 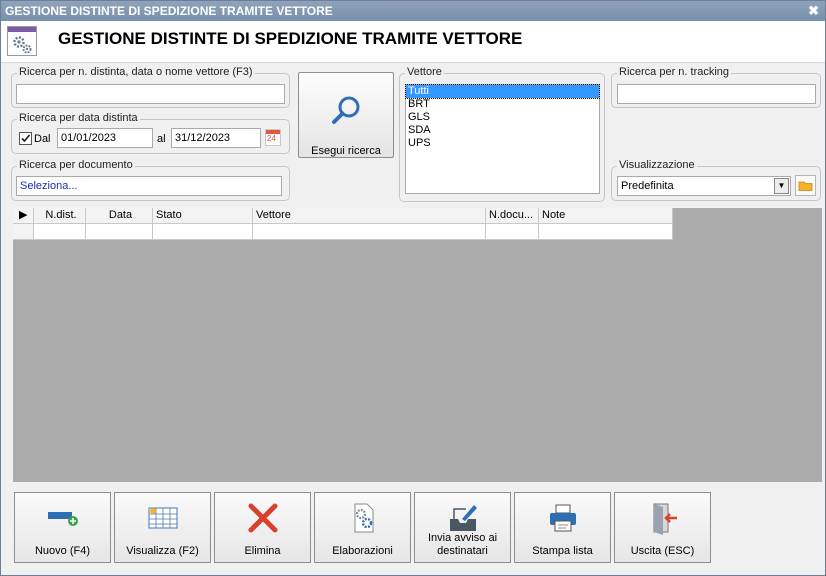 I want to click on delete-button-label: Elimina, so click(x=262, y=551).